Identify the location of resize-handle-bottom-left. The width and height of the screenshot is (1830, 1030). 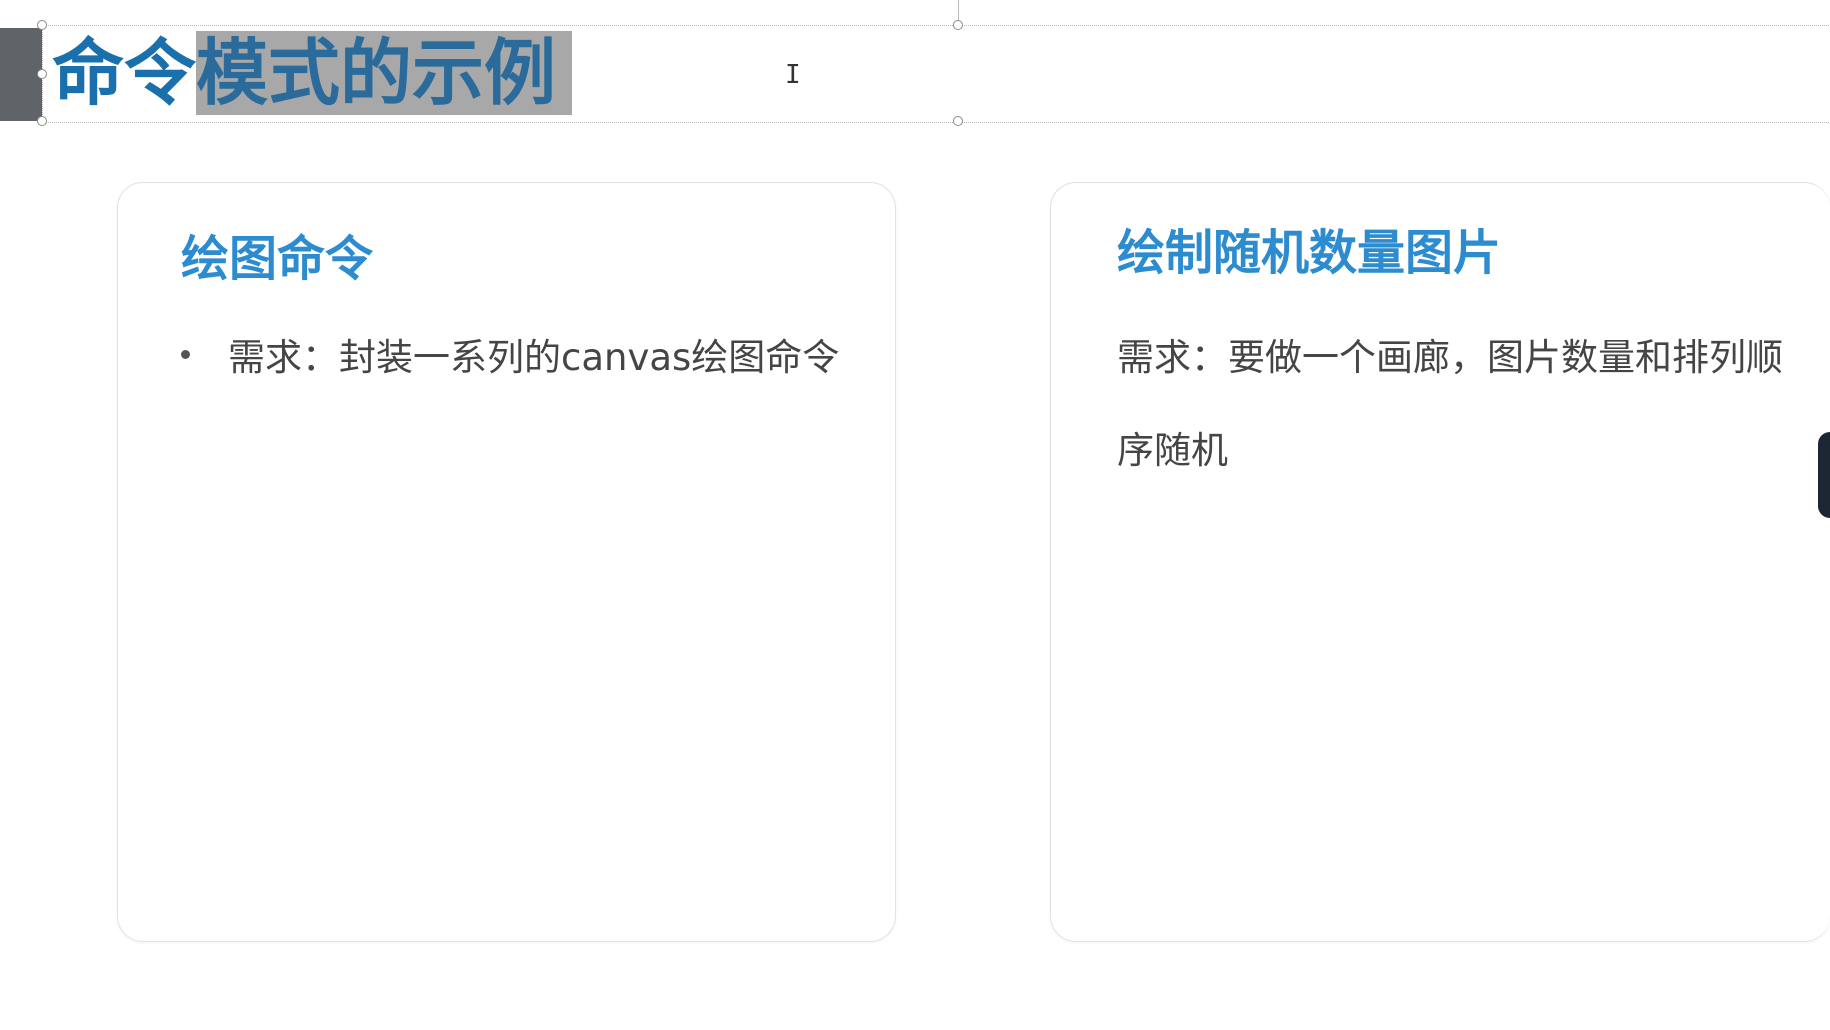
(42, 121).